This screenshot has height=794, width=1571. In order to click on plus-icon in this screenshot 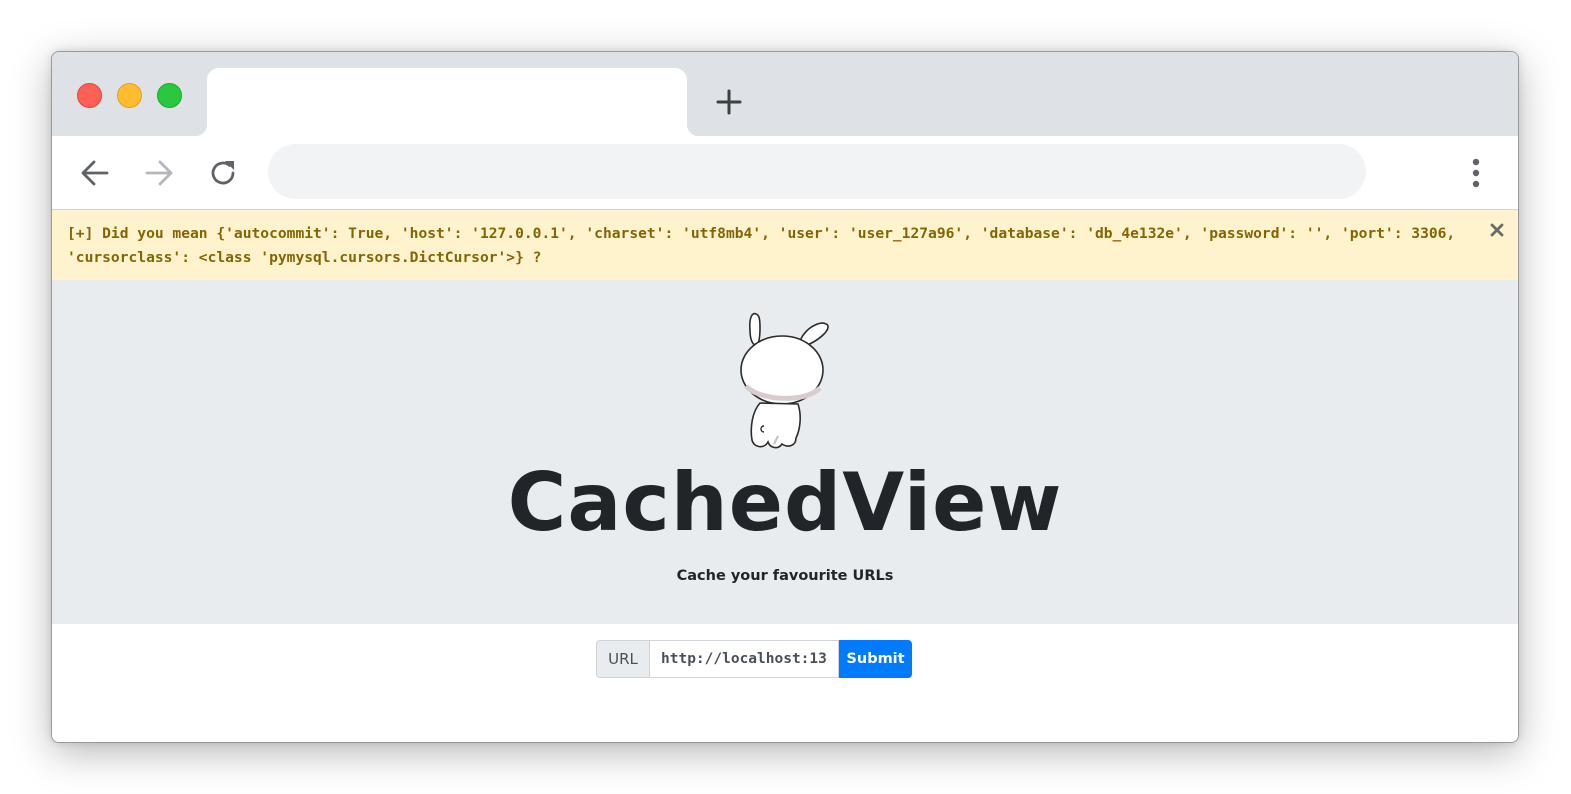, I will do `click(729, 102)`.